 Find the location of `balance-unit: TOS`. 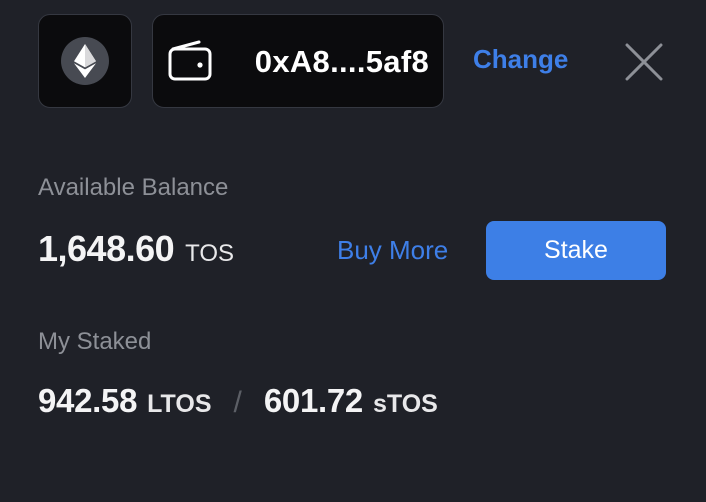

balance-unit: TOS is located at coordinates (210, 253).